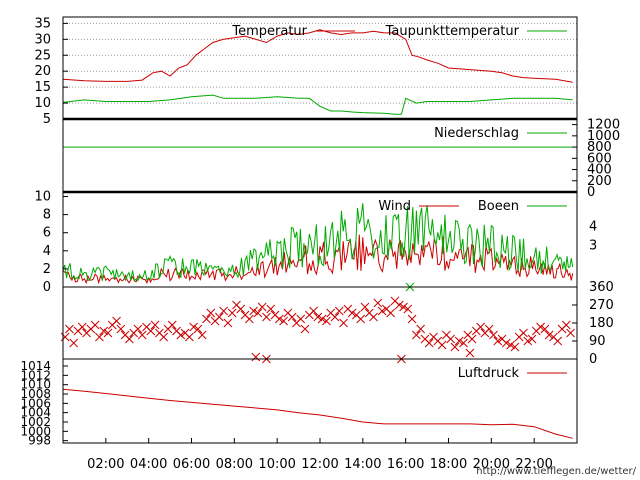 The image size is (640, 480). I want to click on y-tick-label-right: 360, so click(601, 287).